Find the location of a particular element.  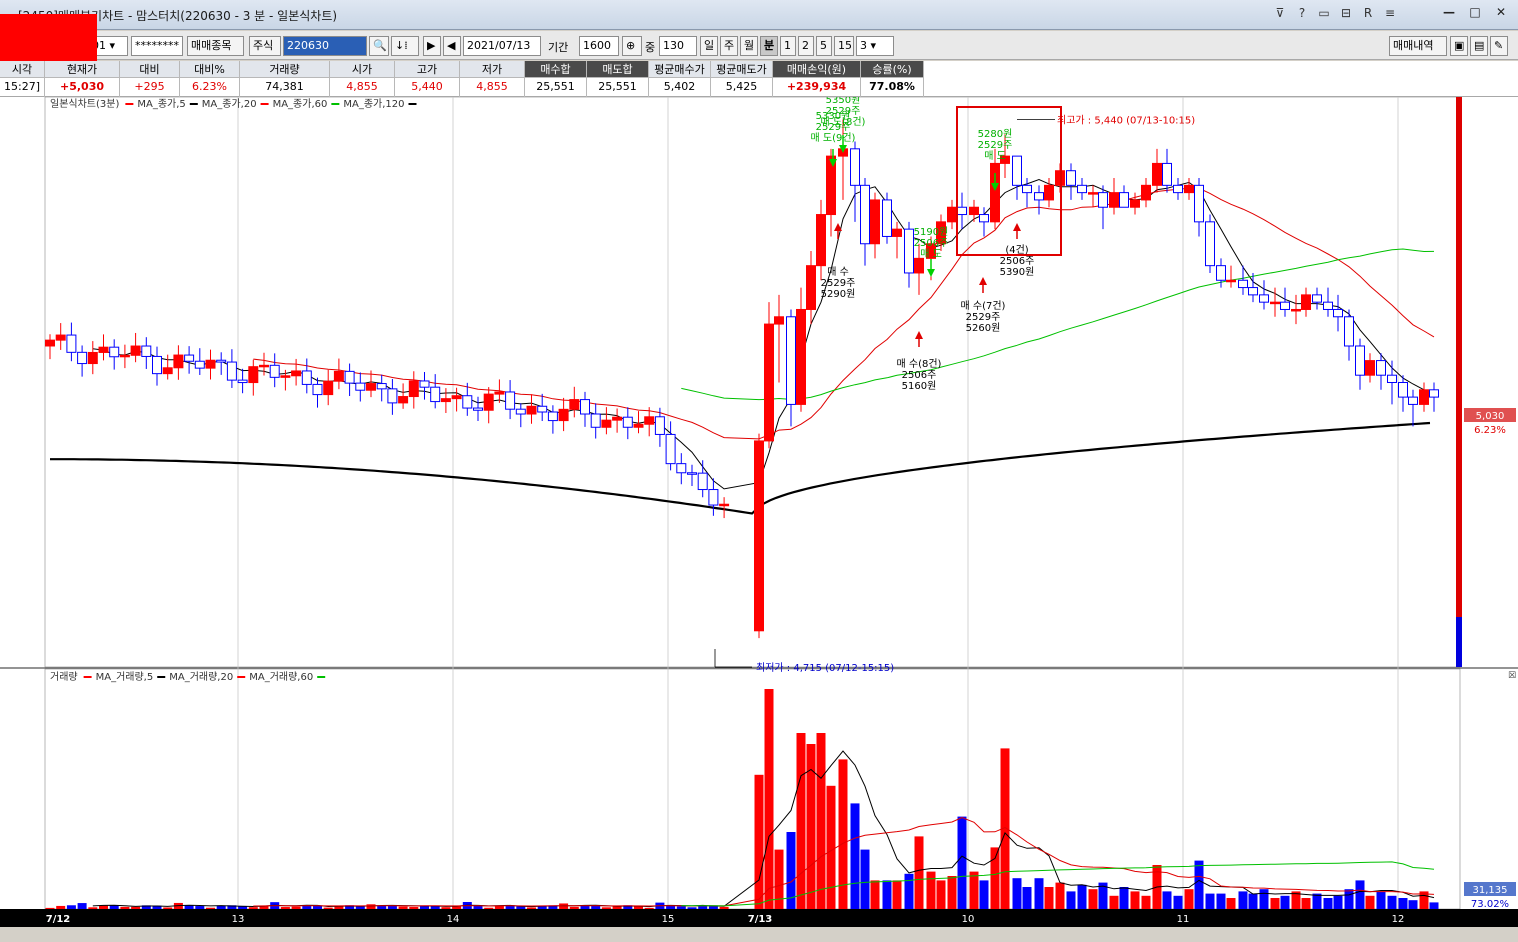

stock-code-value: 220630 is located at coordinates (308, 45).